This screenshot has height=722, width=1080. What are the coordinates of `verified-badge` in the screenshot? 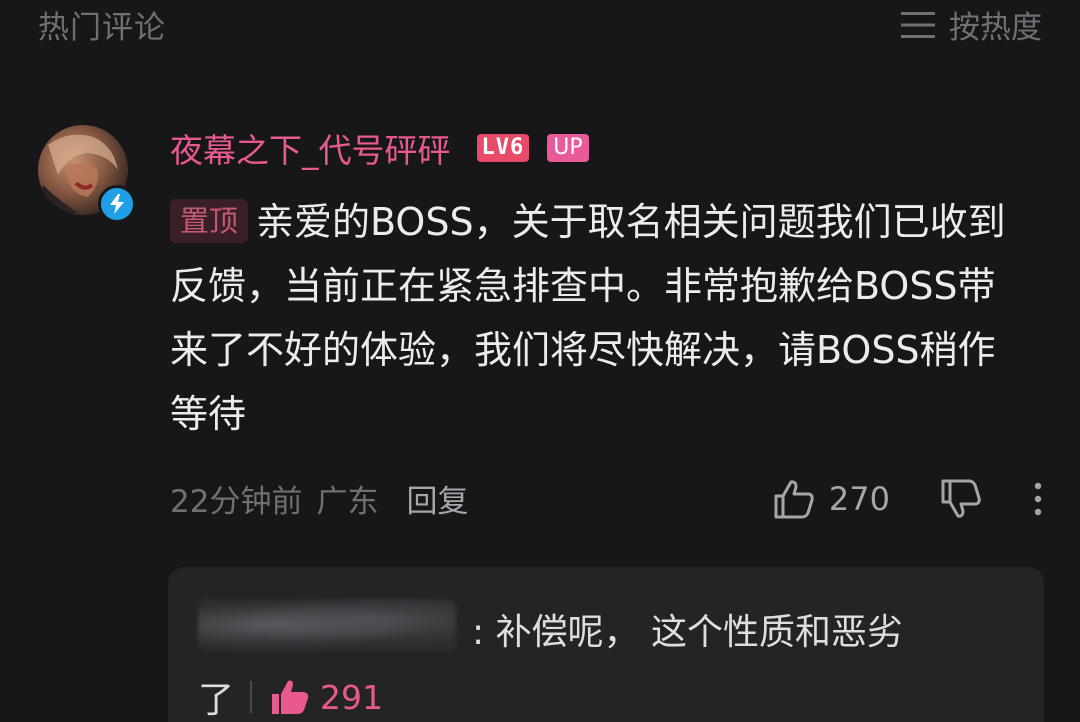 It's located at (117, 204).